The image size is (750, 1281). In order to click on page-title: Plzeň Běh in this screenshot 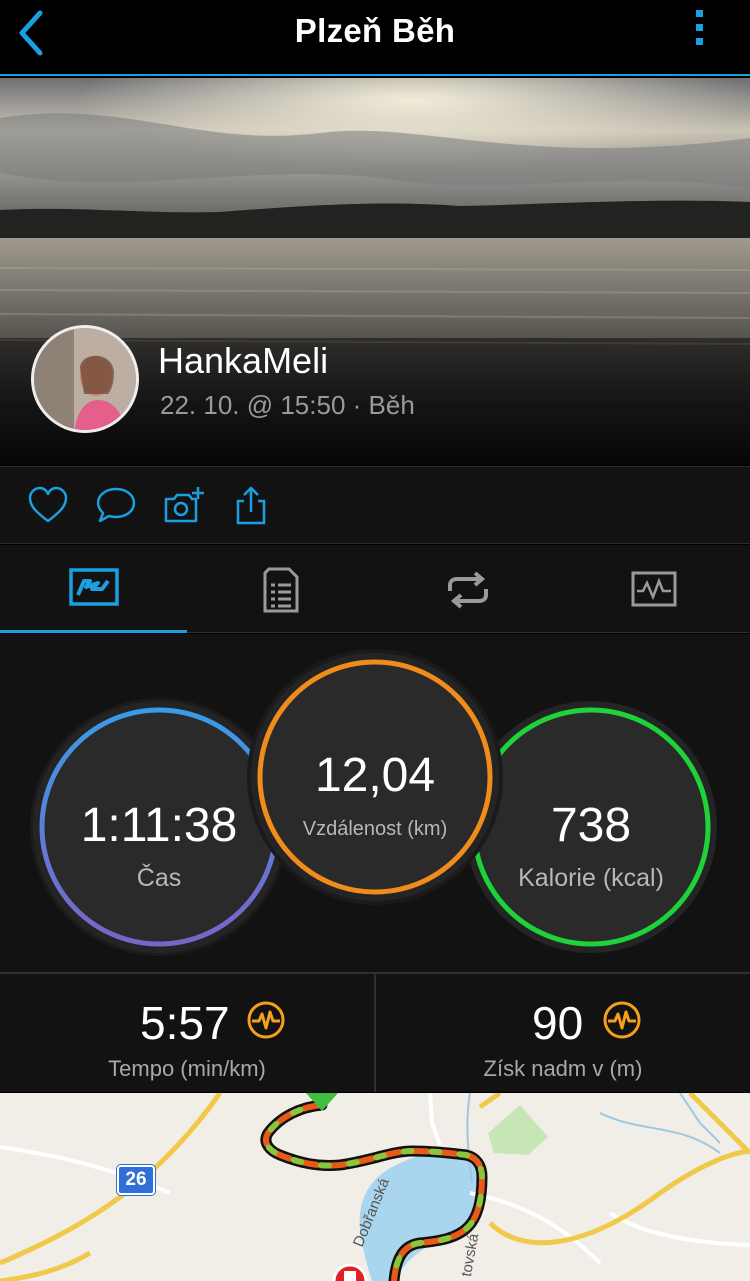, I will do `click(375, 30)`.